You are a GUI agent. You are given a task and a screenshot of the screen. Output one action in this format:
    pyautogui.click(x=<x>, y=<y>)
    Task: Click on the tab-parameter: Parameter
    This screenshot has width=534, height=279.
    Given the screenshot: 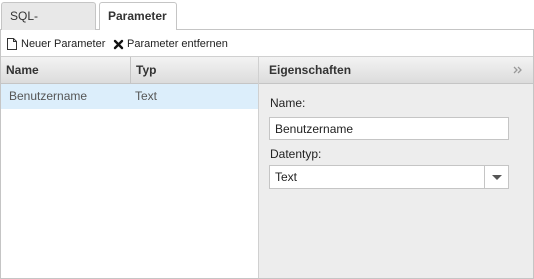 What is the action you would take?
    pyautogui.click(x=138, y=16)
    